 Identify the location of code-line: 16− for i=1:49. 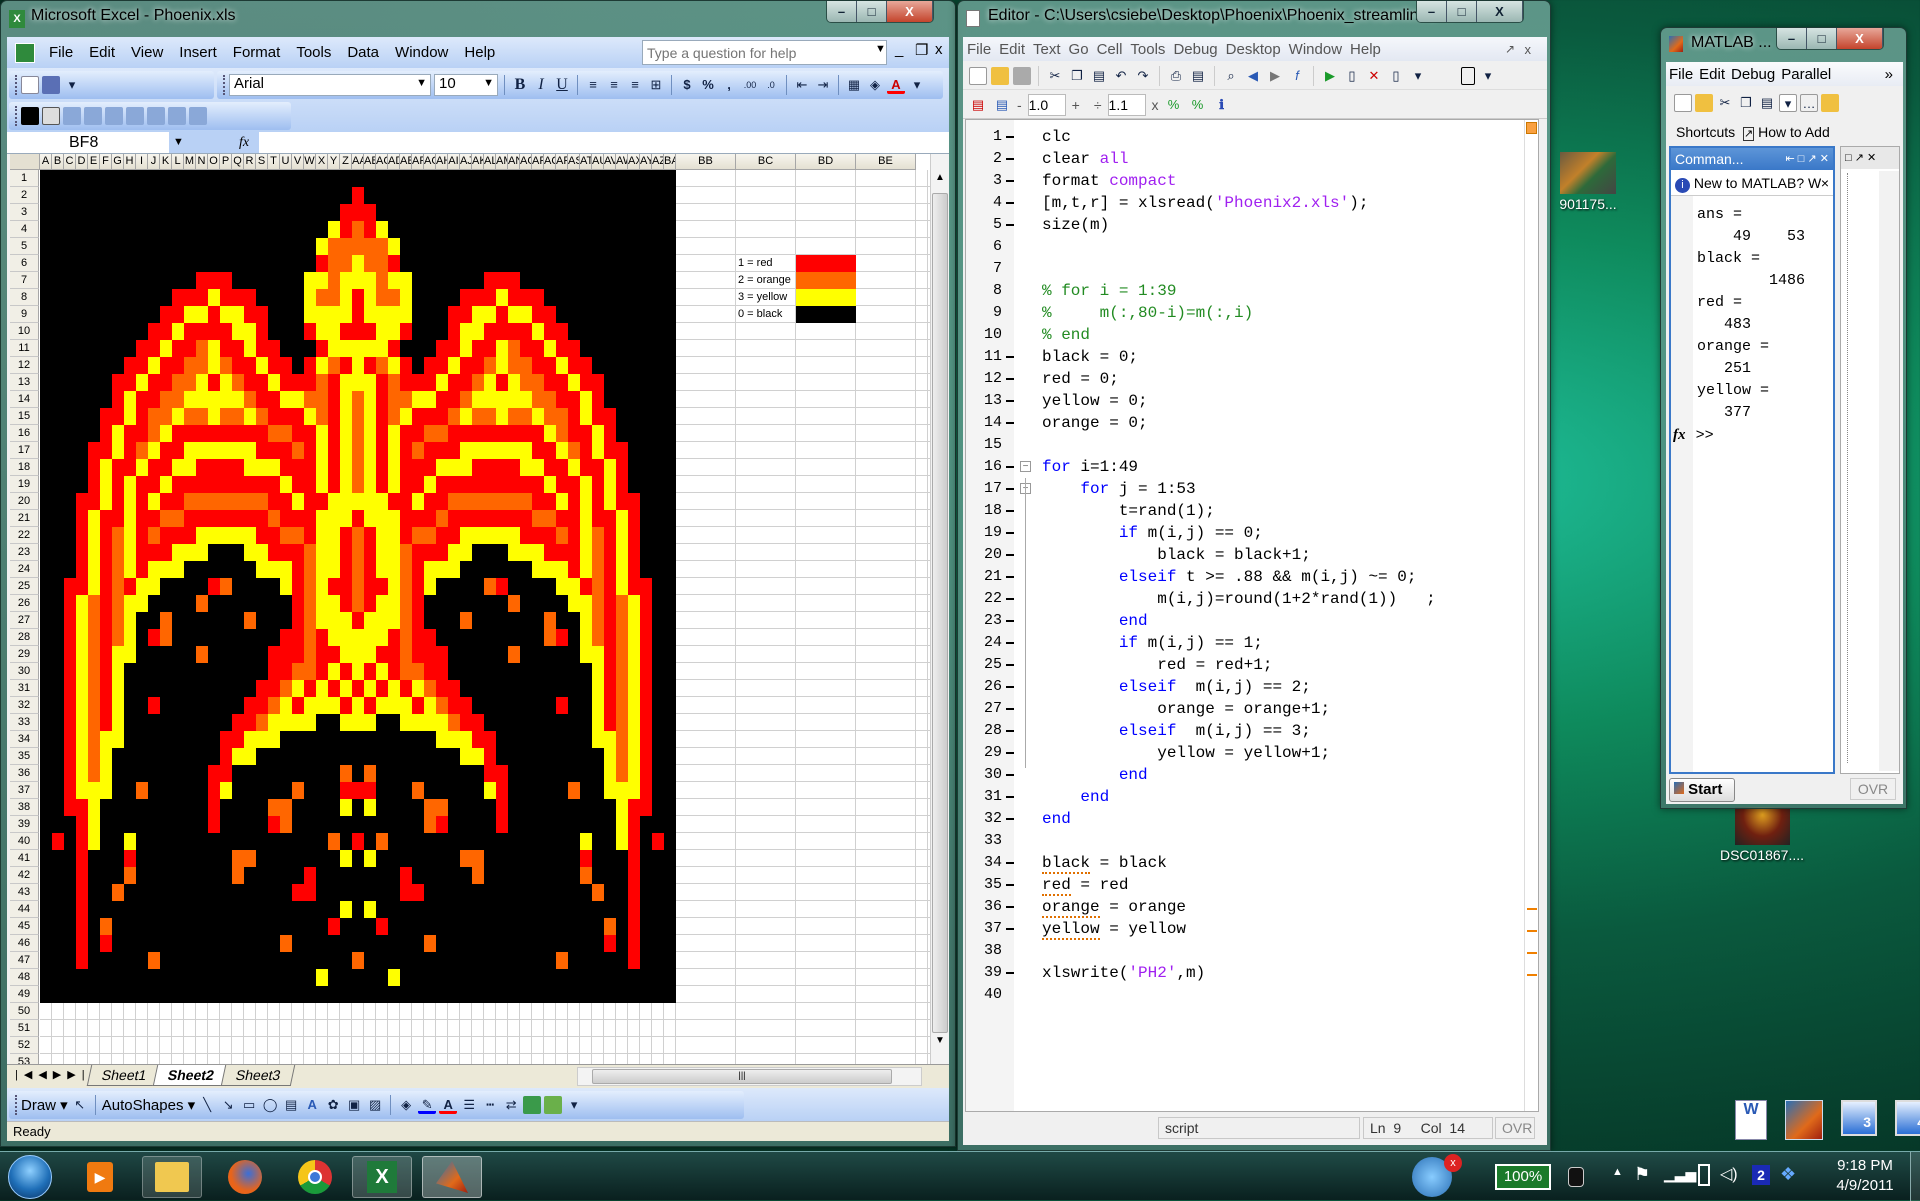
(1246, 467).